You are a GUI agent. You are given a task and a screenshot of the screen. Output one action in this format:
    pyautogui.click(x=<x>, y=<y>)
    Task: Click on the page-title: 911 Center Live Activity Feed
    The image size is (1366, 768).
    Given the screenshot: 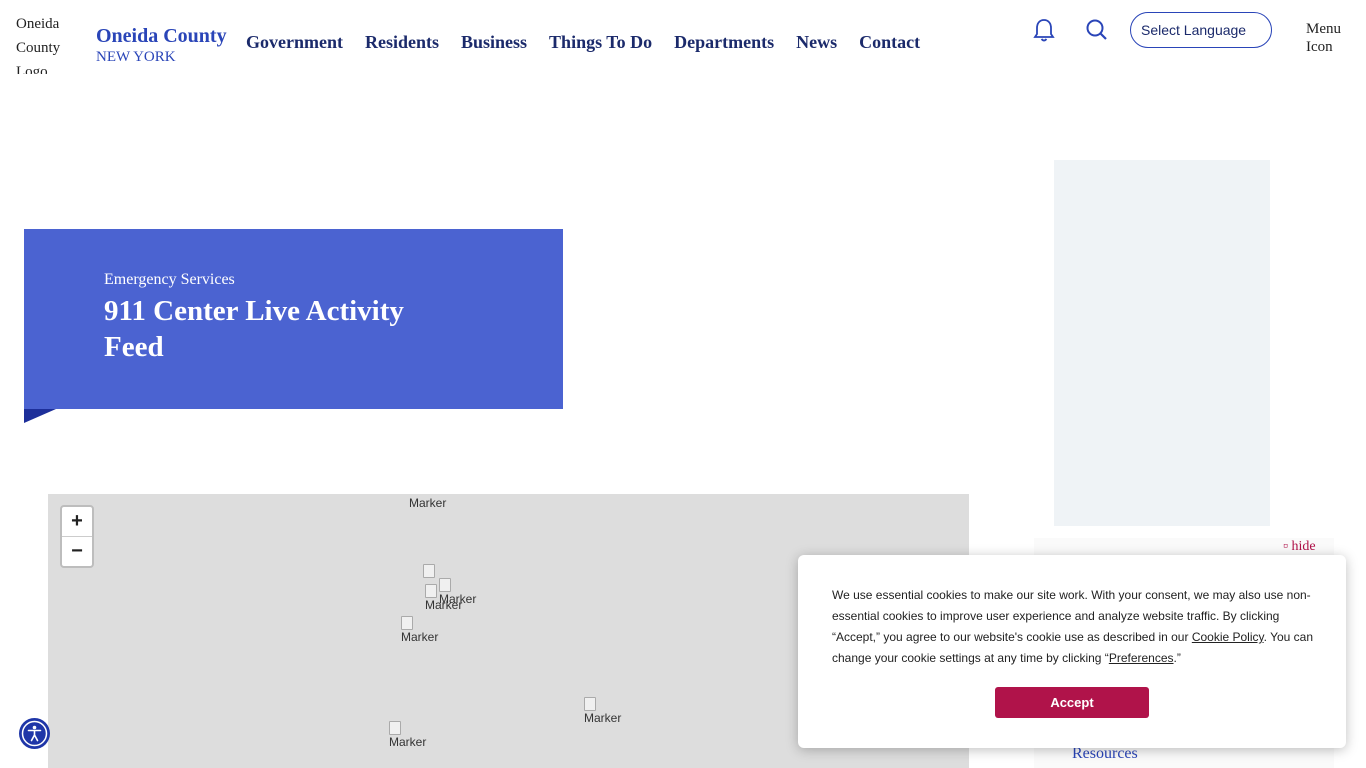 What is the action you would take?
    pyautogui.click(x=254, y=329)
    